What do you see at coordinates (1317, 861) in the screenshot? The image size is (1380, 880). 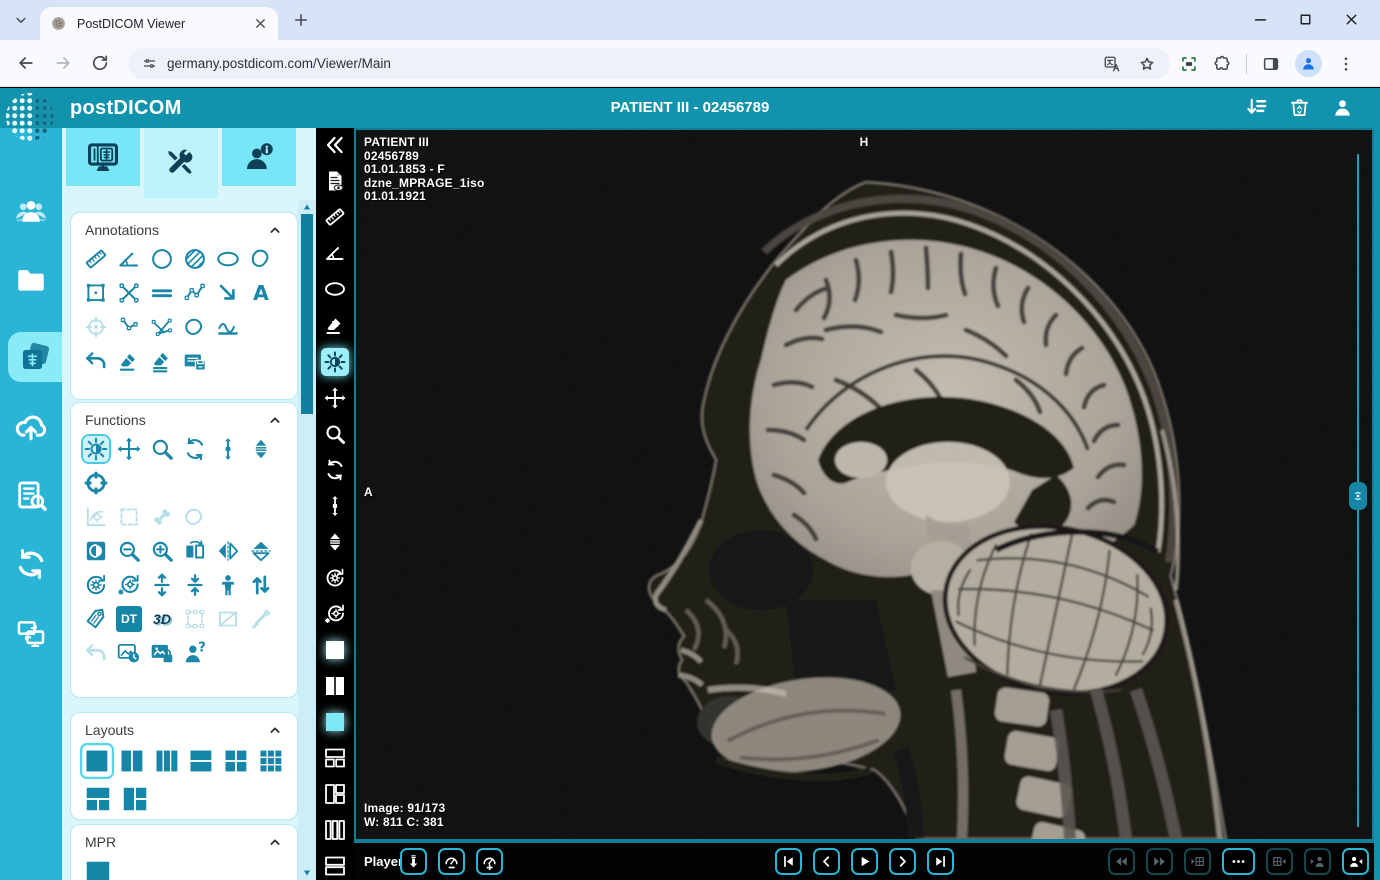 I see `previous-patient-button` at bounding box center [1317, 861].